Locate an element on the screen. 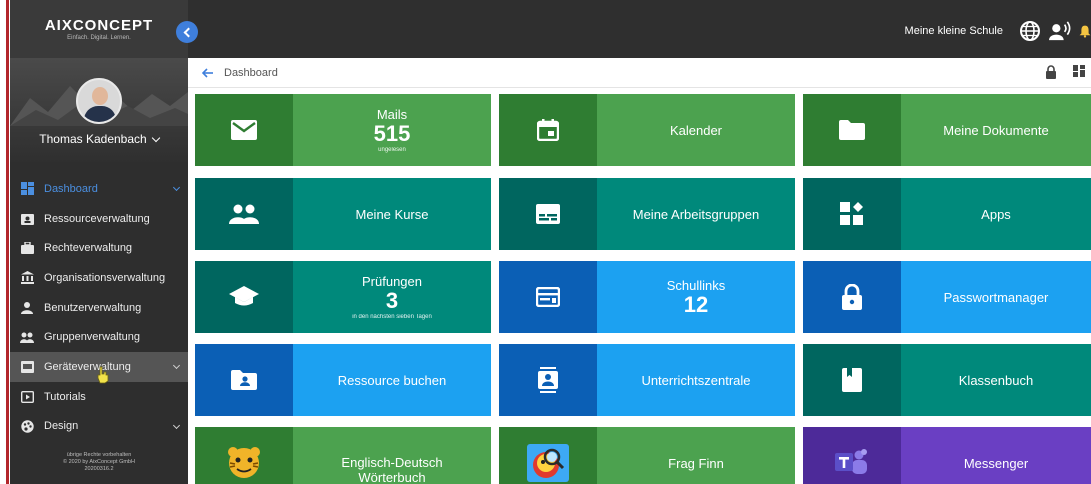 This screenshot has height=484, width=1091. sidebar-item-ressourceverwaltung: Ressourceverwaltung is located at coordinates (99, 219).